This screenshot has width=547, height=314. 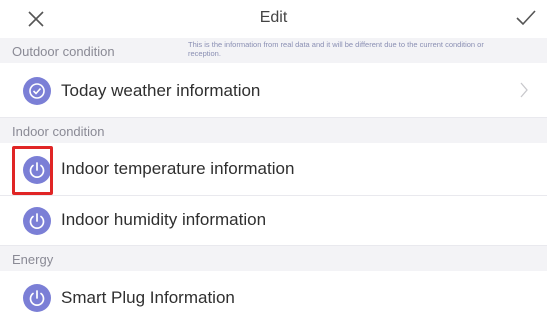 What do you see at coordinates (273, 258) in the screenshot?
I see `section-energy: Energy` at bounding box center [273, 258].